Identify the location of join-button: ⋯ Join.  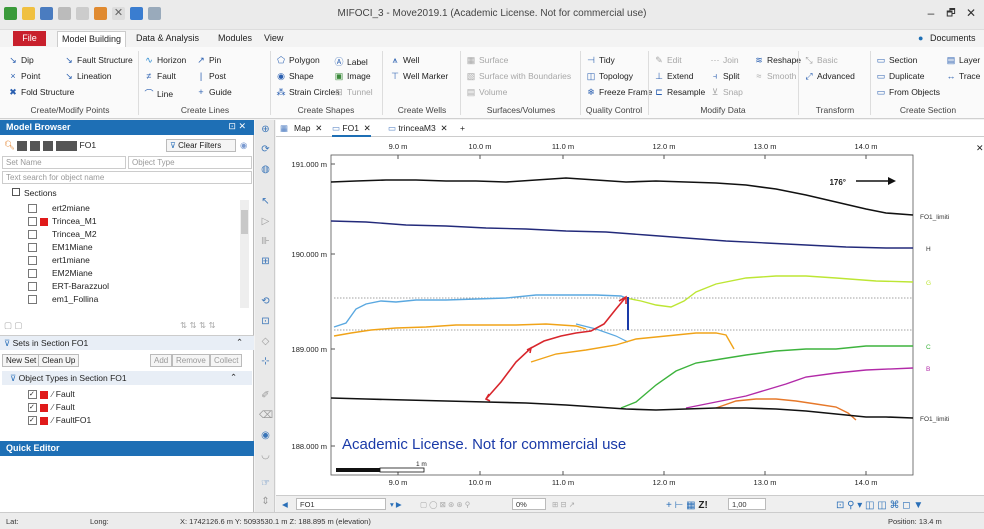
(724, 60).